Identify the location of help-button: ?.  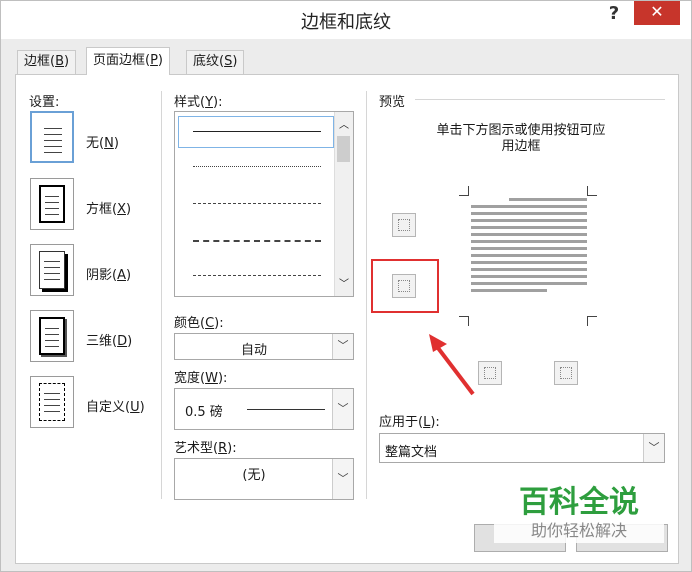
(614, 16).